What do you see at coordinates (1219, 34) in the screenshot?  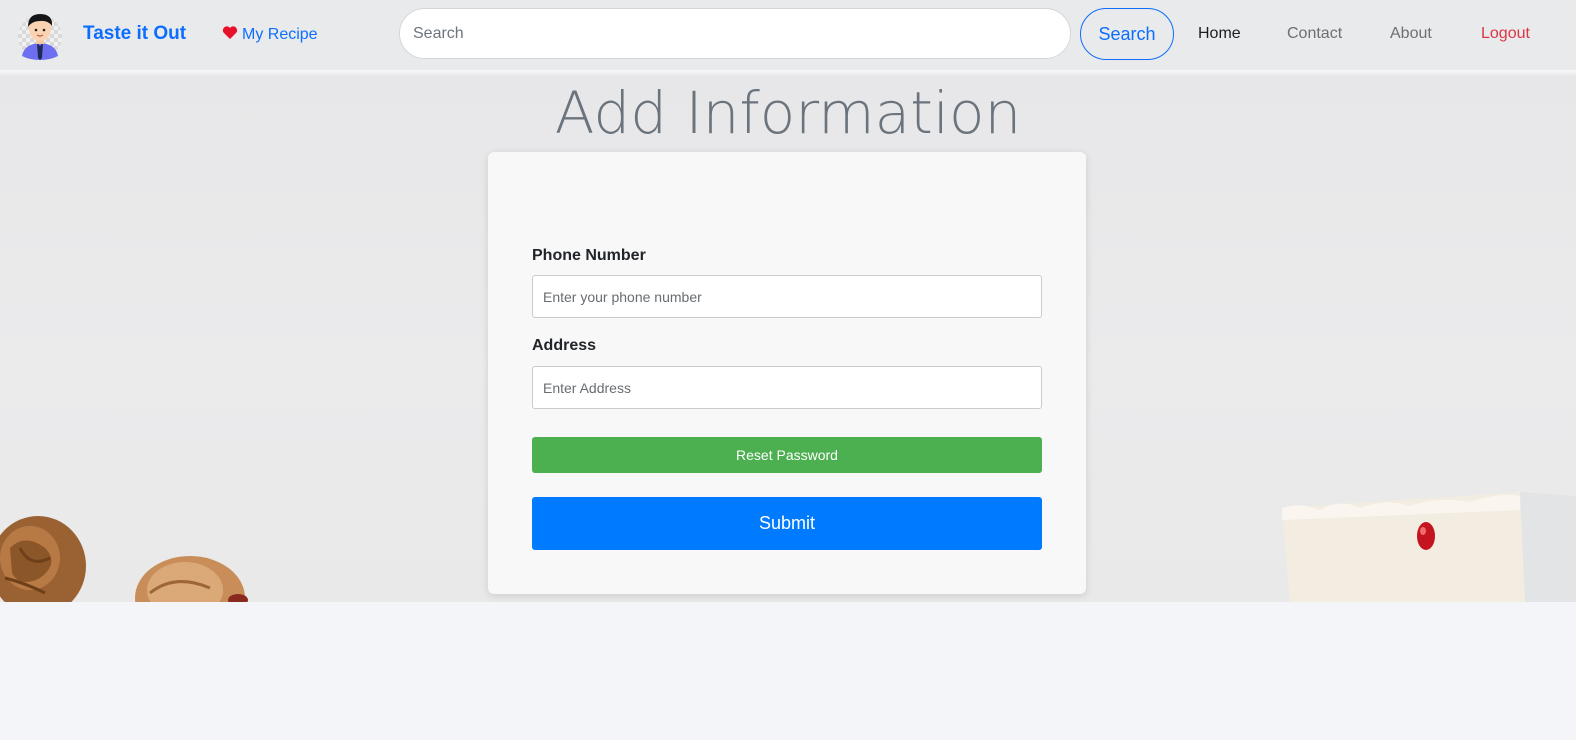 I see `nav-home-link: Home` at bounding box center [1219, 34].